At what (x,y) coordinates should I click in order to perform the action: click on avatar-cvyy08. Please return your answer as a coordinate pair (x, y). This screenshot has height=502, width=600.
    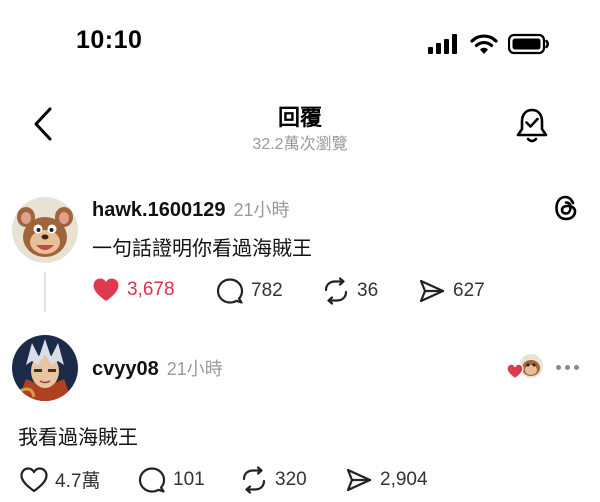
    Looking at the image, I should click on (45, 368).